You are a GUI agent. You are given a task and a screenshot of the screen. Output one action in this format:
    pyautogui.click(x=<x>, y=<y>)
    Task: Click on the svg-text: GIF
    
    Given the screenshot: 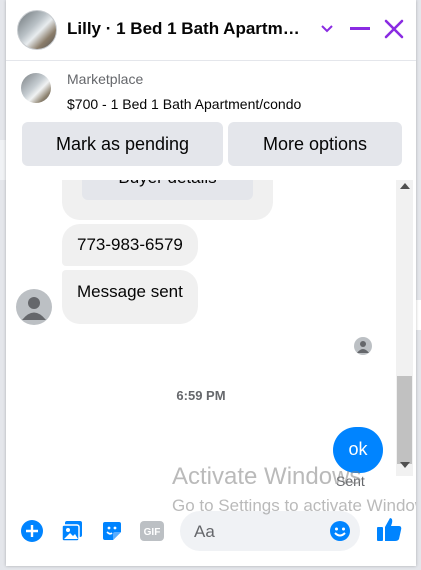 What is the action you would take?
    pyautogui.click(x=152, y=532)
    